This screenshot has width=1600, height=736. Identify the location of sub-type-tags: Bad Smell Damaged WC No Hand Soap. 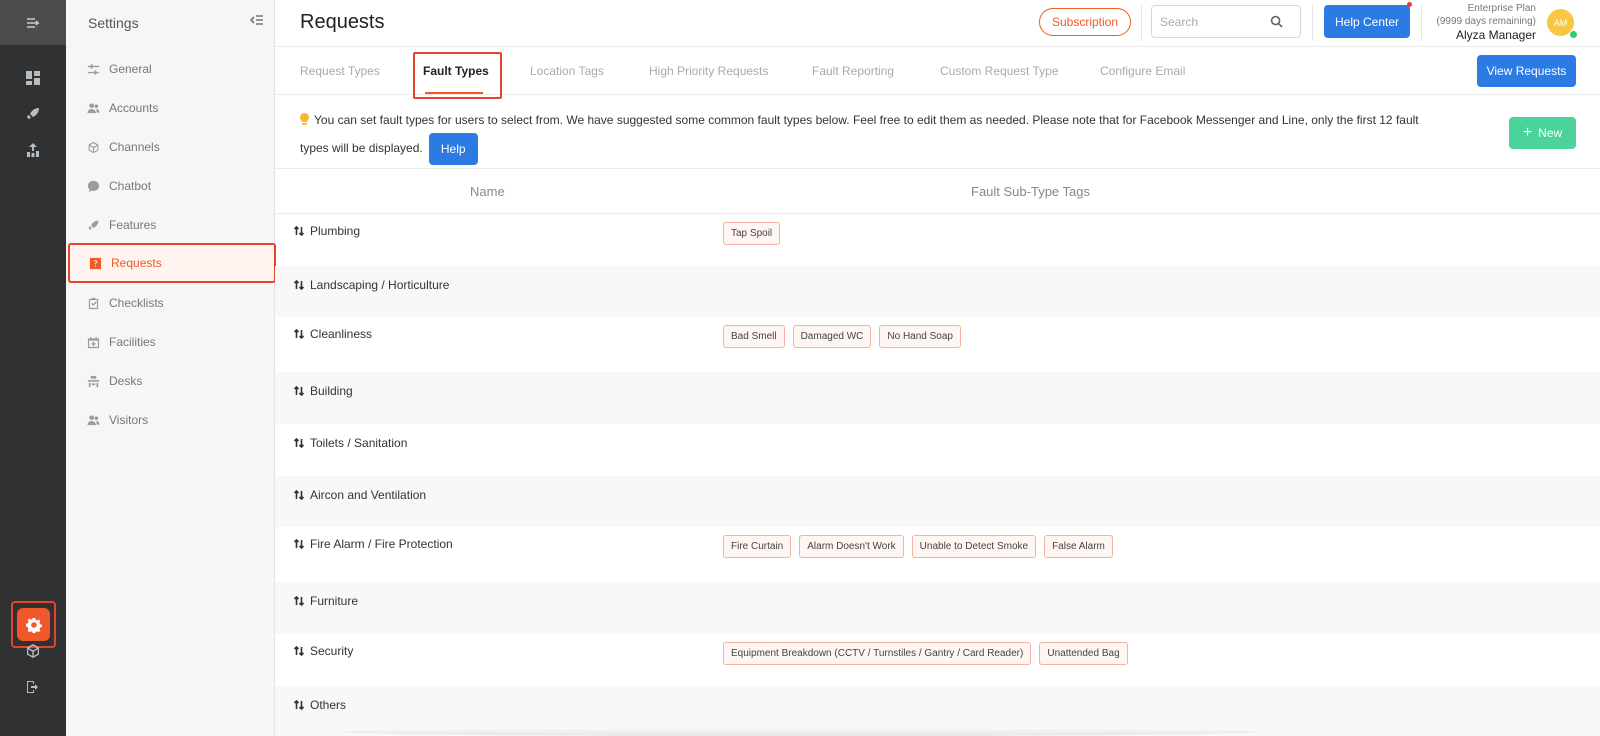
(842, 336).